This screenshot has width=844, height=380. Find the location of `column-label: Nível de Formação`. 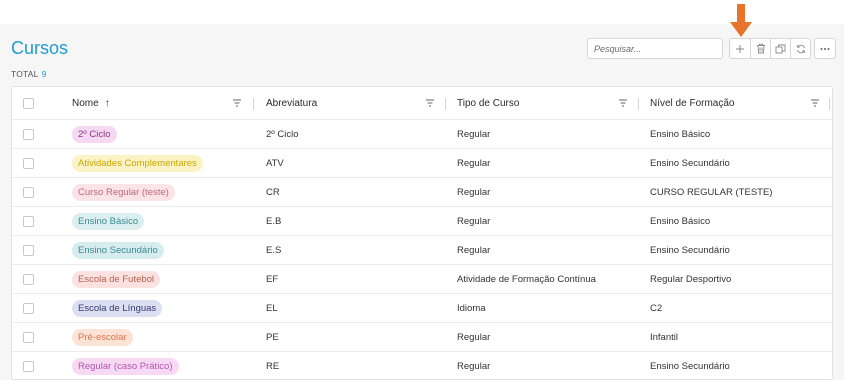

column-label: Nível de Formação is located at coordinates (692, 103).